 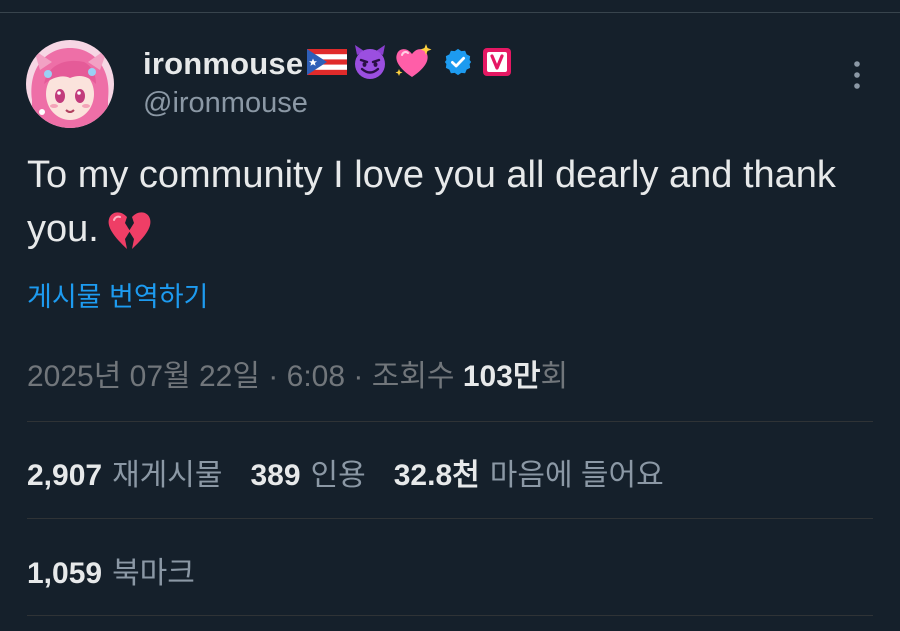 I want to click on views-suffix: 회, so click(x=554, y=376).